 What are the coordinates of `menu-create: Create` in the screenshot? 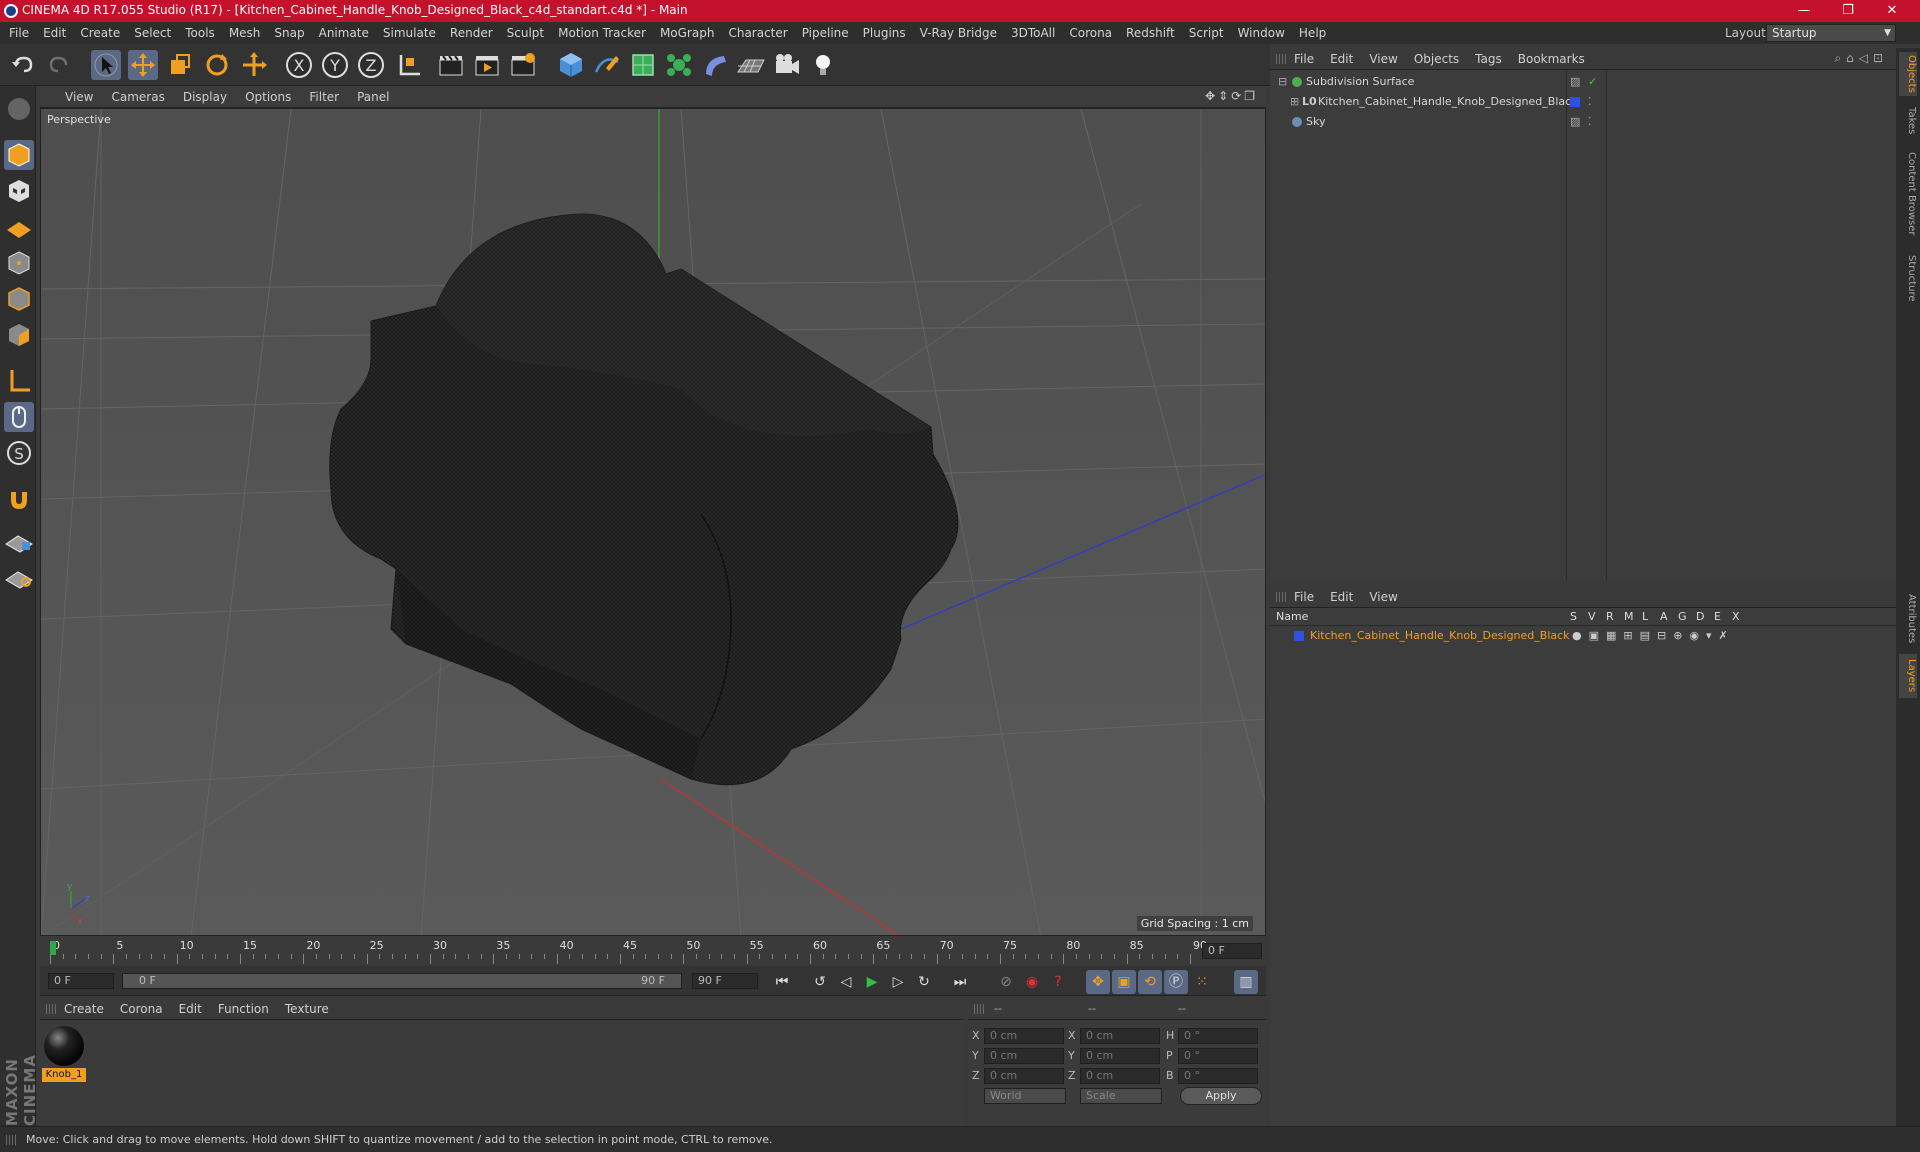 It's located at (100, 33).